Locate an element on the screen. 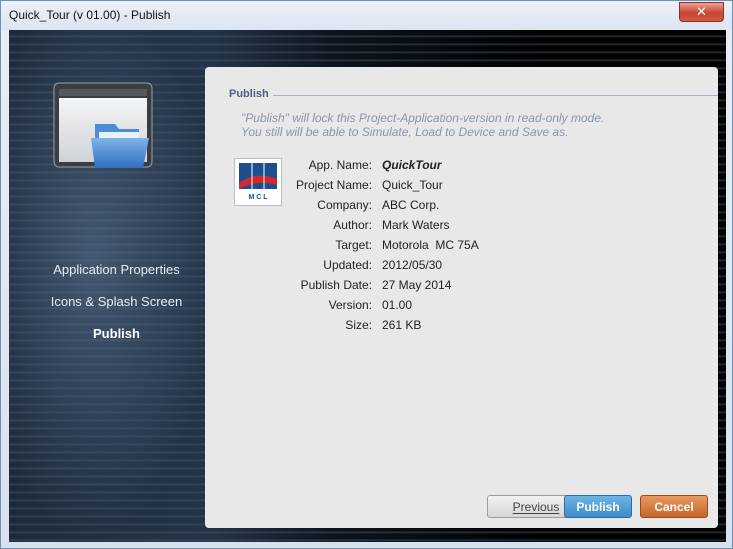 The image size is (733, 549). mcl-logo-icon: M C L is located at coordinates (258, 182).